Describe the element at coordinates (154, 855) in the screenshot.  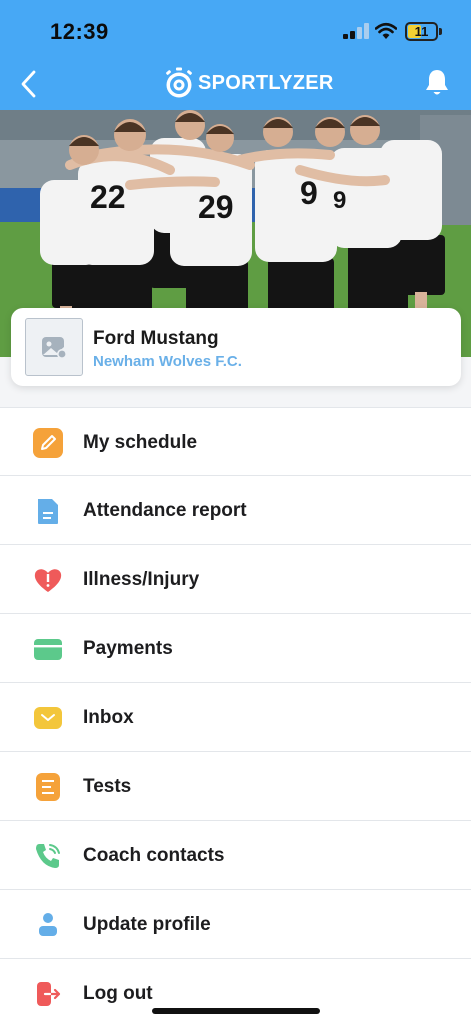
I see `menu-label: Coach contacts` at that location.